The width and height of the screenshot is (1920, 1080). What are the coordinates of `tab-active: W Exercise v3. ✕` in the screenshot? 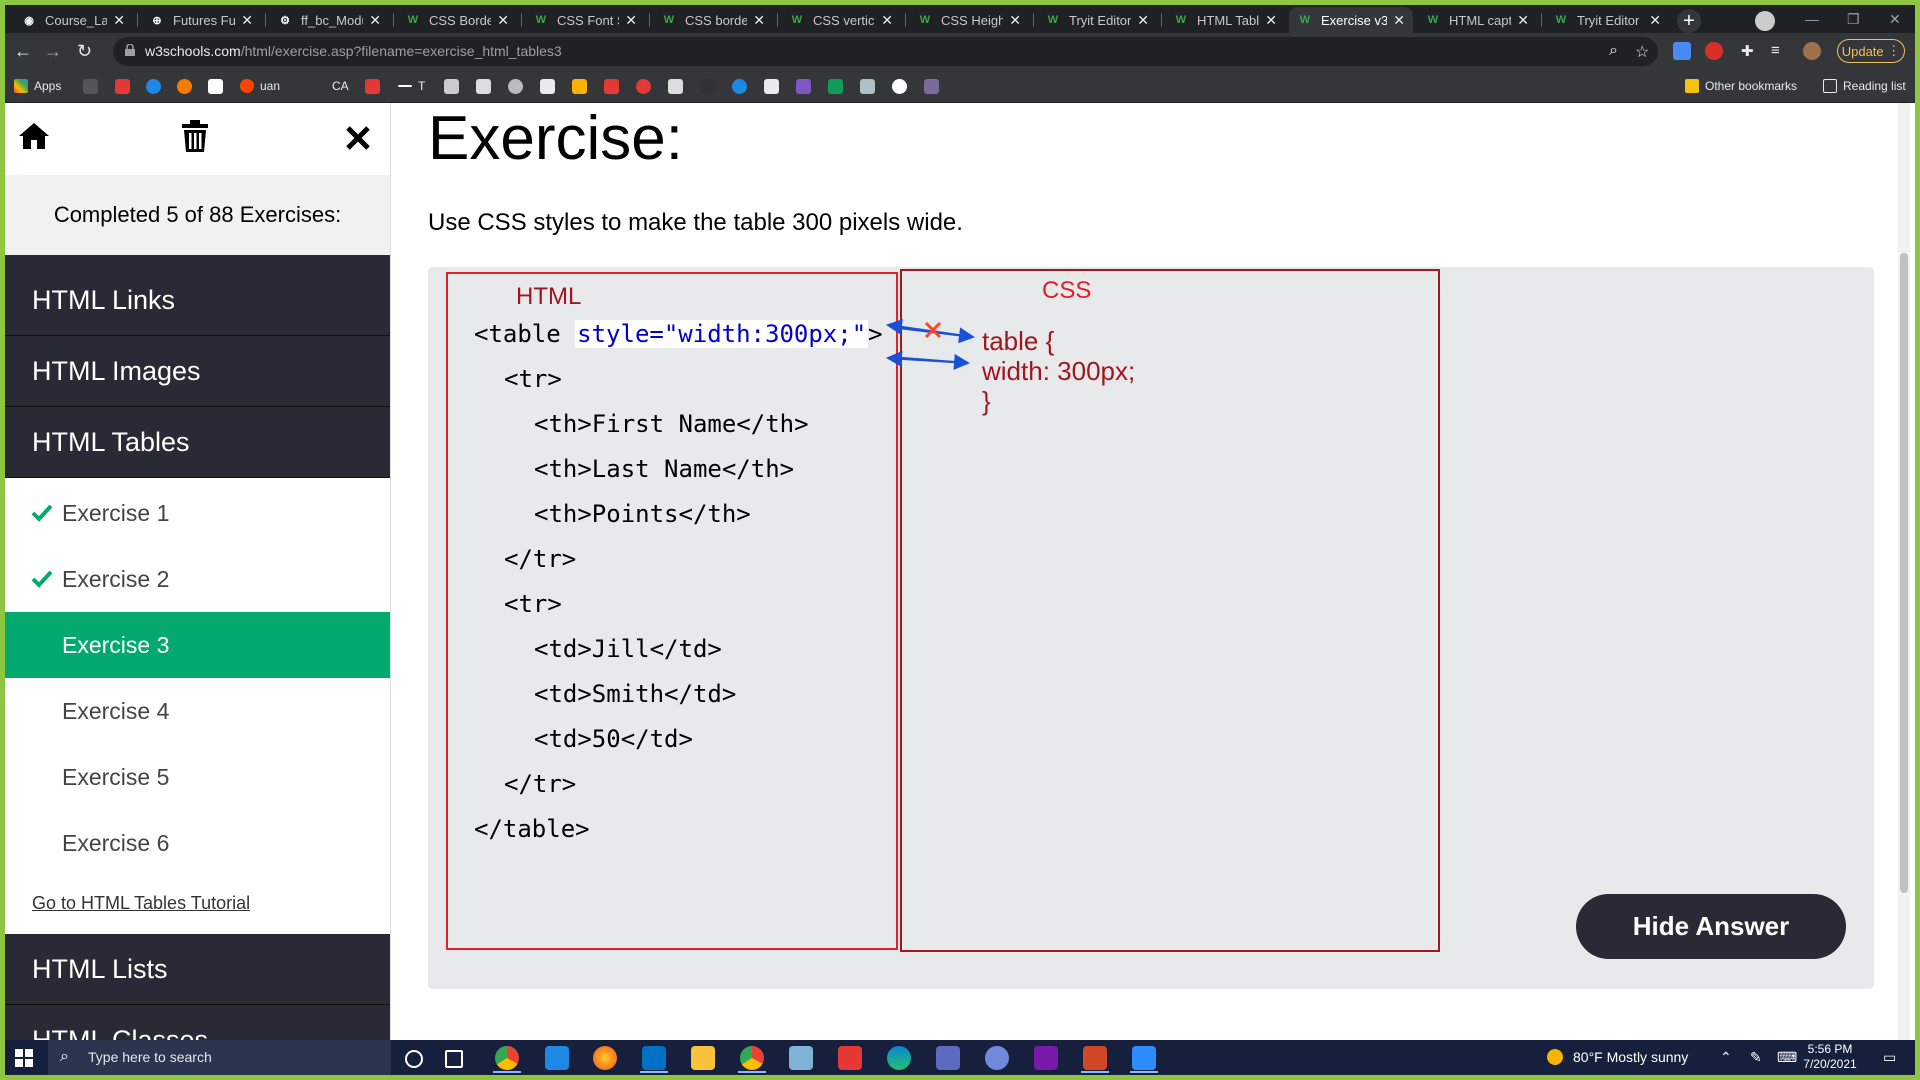 It's located at (1351, 20).